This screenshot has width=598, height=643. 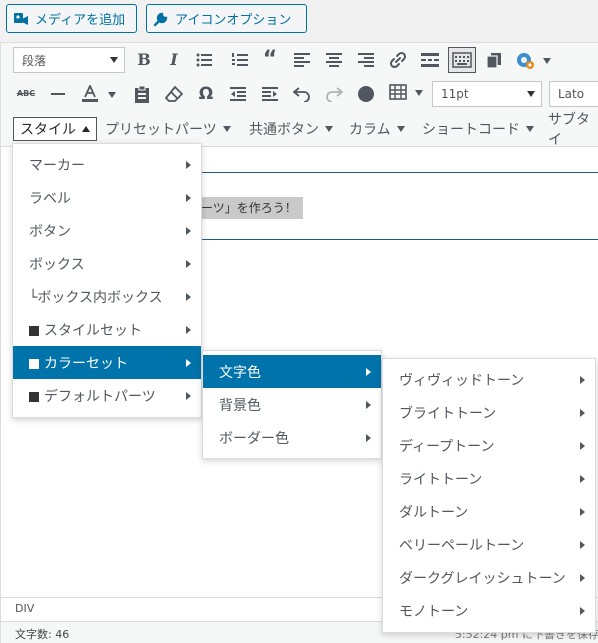 What do you see at coordinates (292, 371) in the screenshot?
I see `color-set-item: 文字色` at bounding box center [292, 371].